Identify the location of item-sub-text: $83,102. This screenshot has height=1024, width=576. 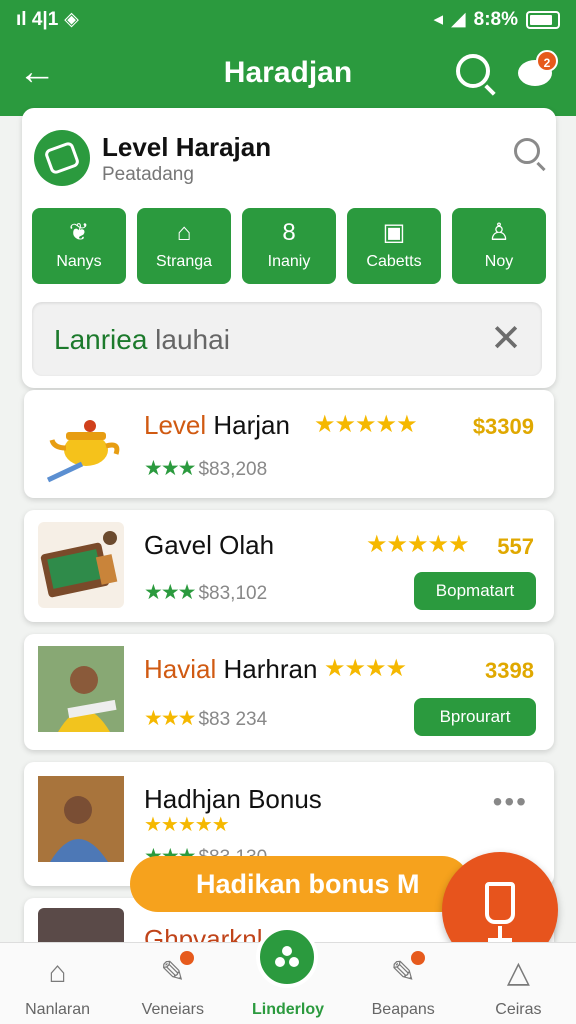
(233, 593).